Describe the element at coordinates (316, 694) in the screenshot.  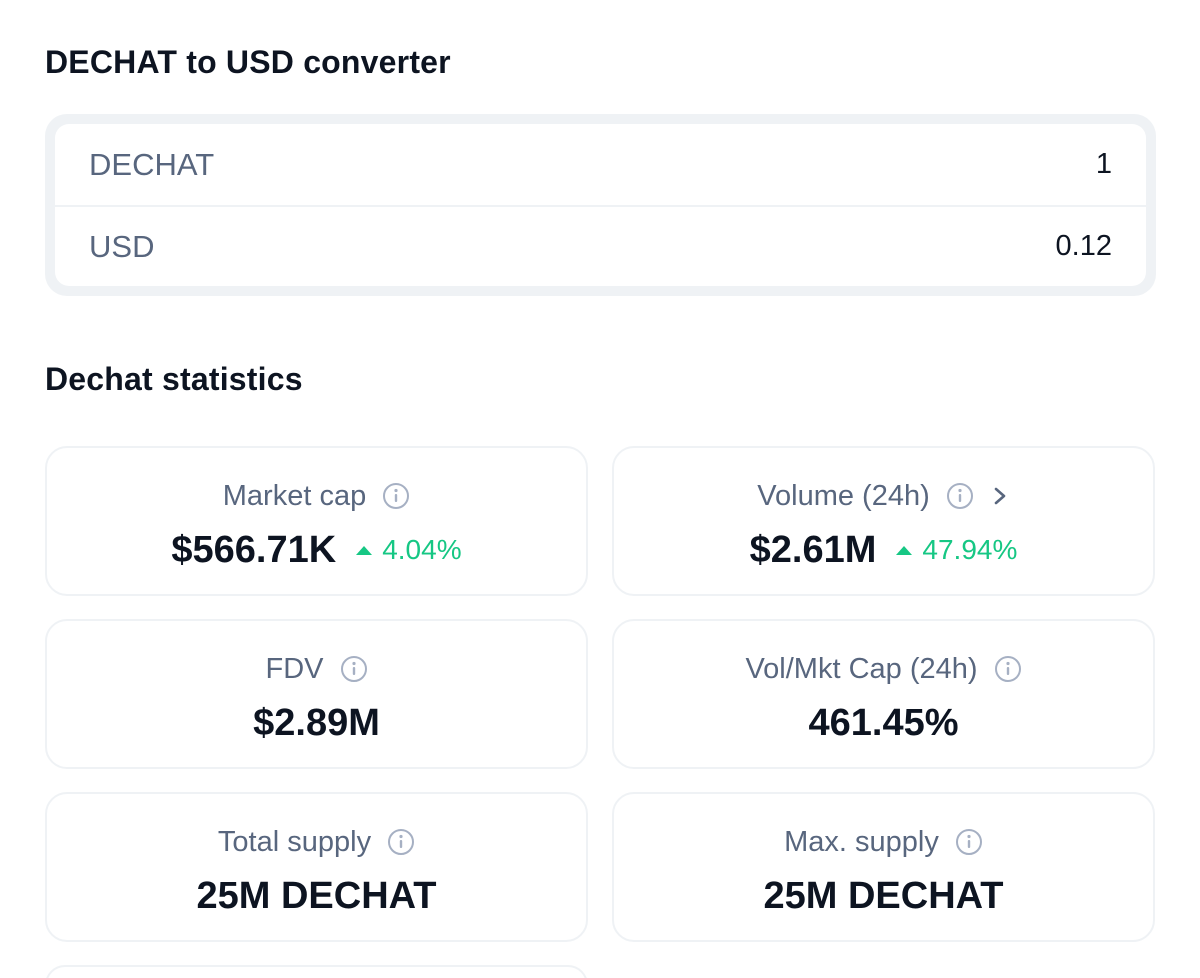
I see `stat-card-fdv: FDV $2.89M` at that location.